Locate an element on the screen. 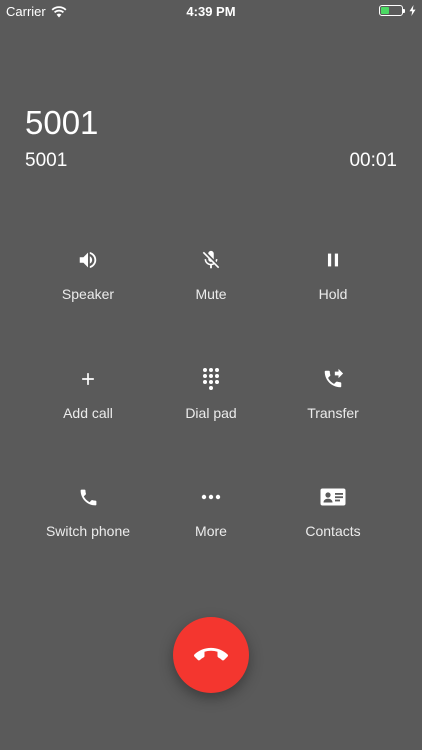 The height and width of the screenshot is (750, 422). hold-label: Hold is located at coordinates (333, 294).